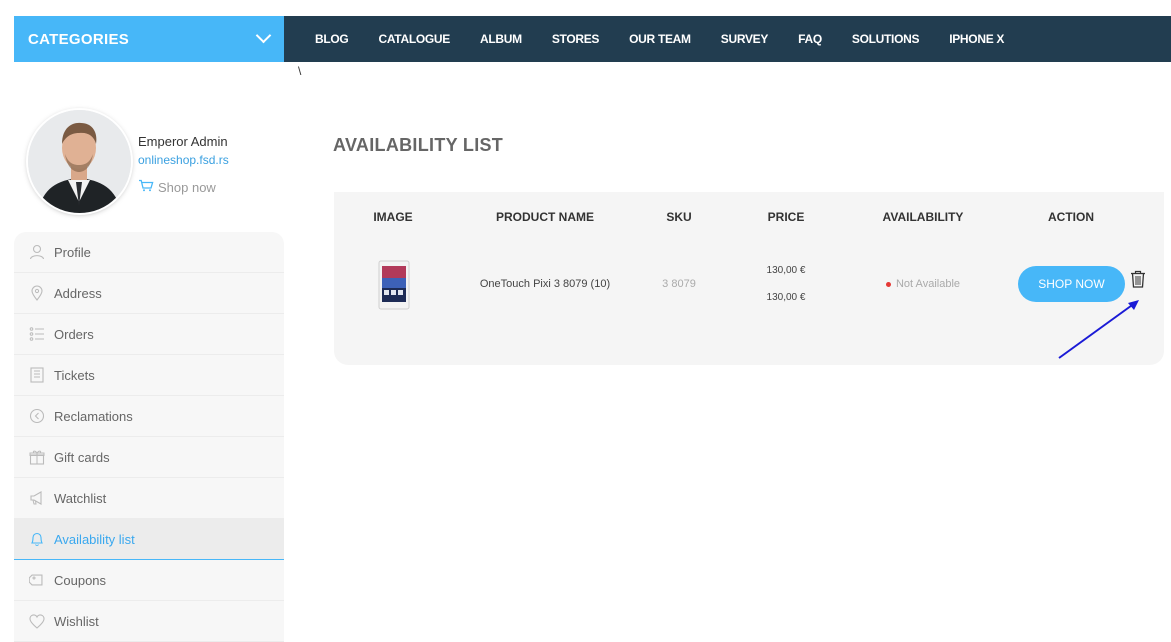 This screenshot has height=642, width=1171. What do you see at coordinates (183, 160) in the screenshot?
I see `user-site-link: onlineshop.fsd.rs` at bounding box center [183, 160].